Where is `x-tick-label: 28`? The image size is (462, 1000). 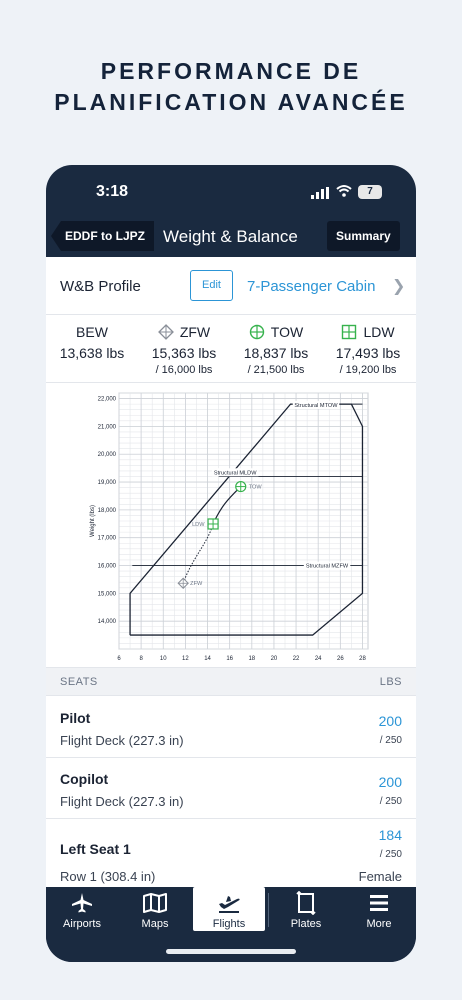
x-tick-label: 28 is located at coordinates (362, 659).